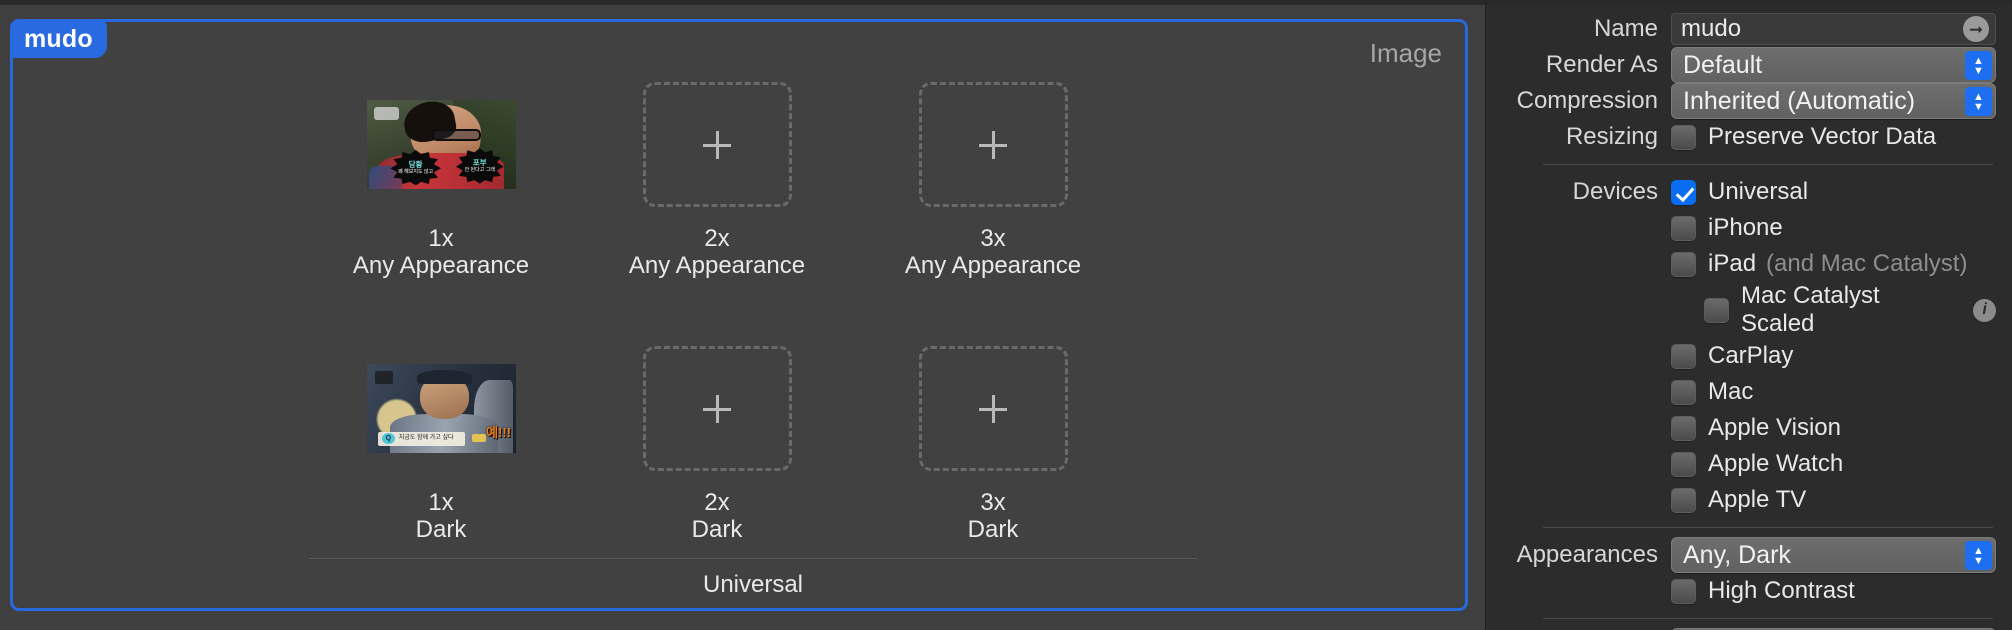 The image size is (2012, 630). Describe the element at coordinates (445, 377) in the screenshot. I see `photo-cap` at that location.